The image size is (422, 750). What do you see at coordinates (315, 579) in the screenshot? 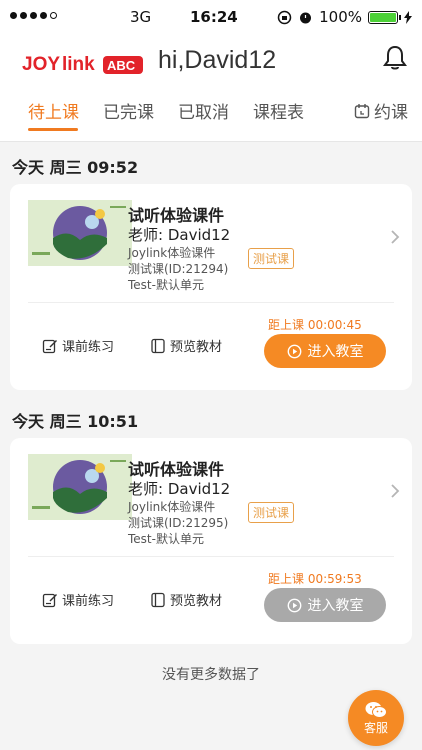
I see `countdown-text: 距上课 00:59:53` at bounding box center [315, 579].